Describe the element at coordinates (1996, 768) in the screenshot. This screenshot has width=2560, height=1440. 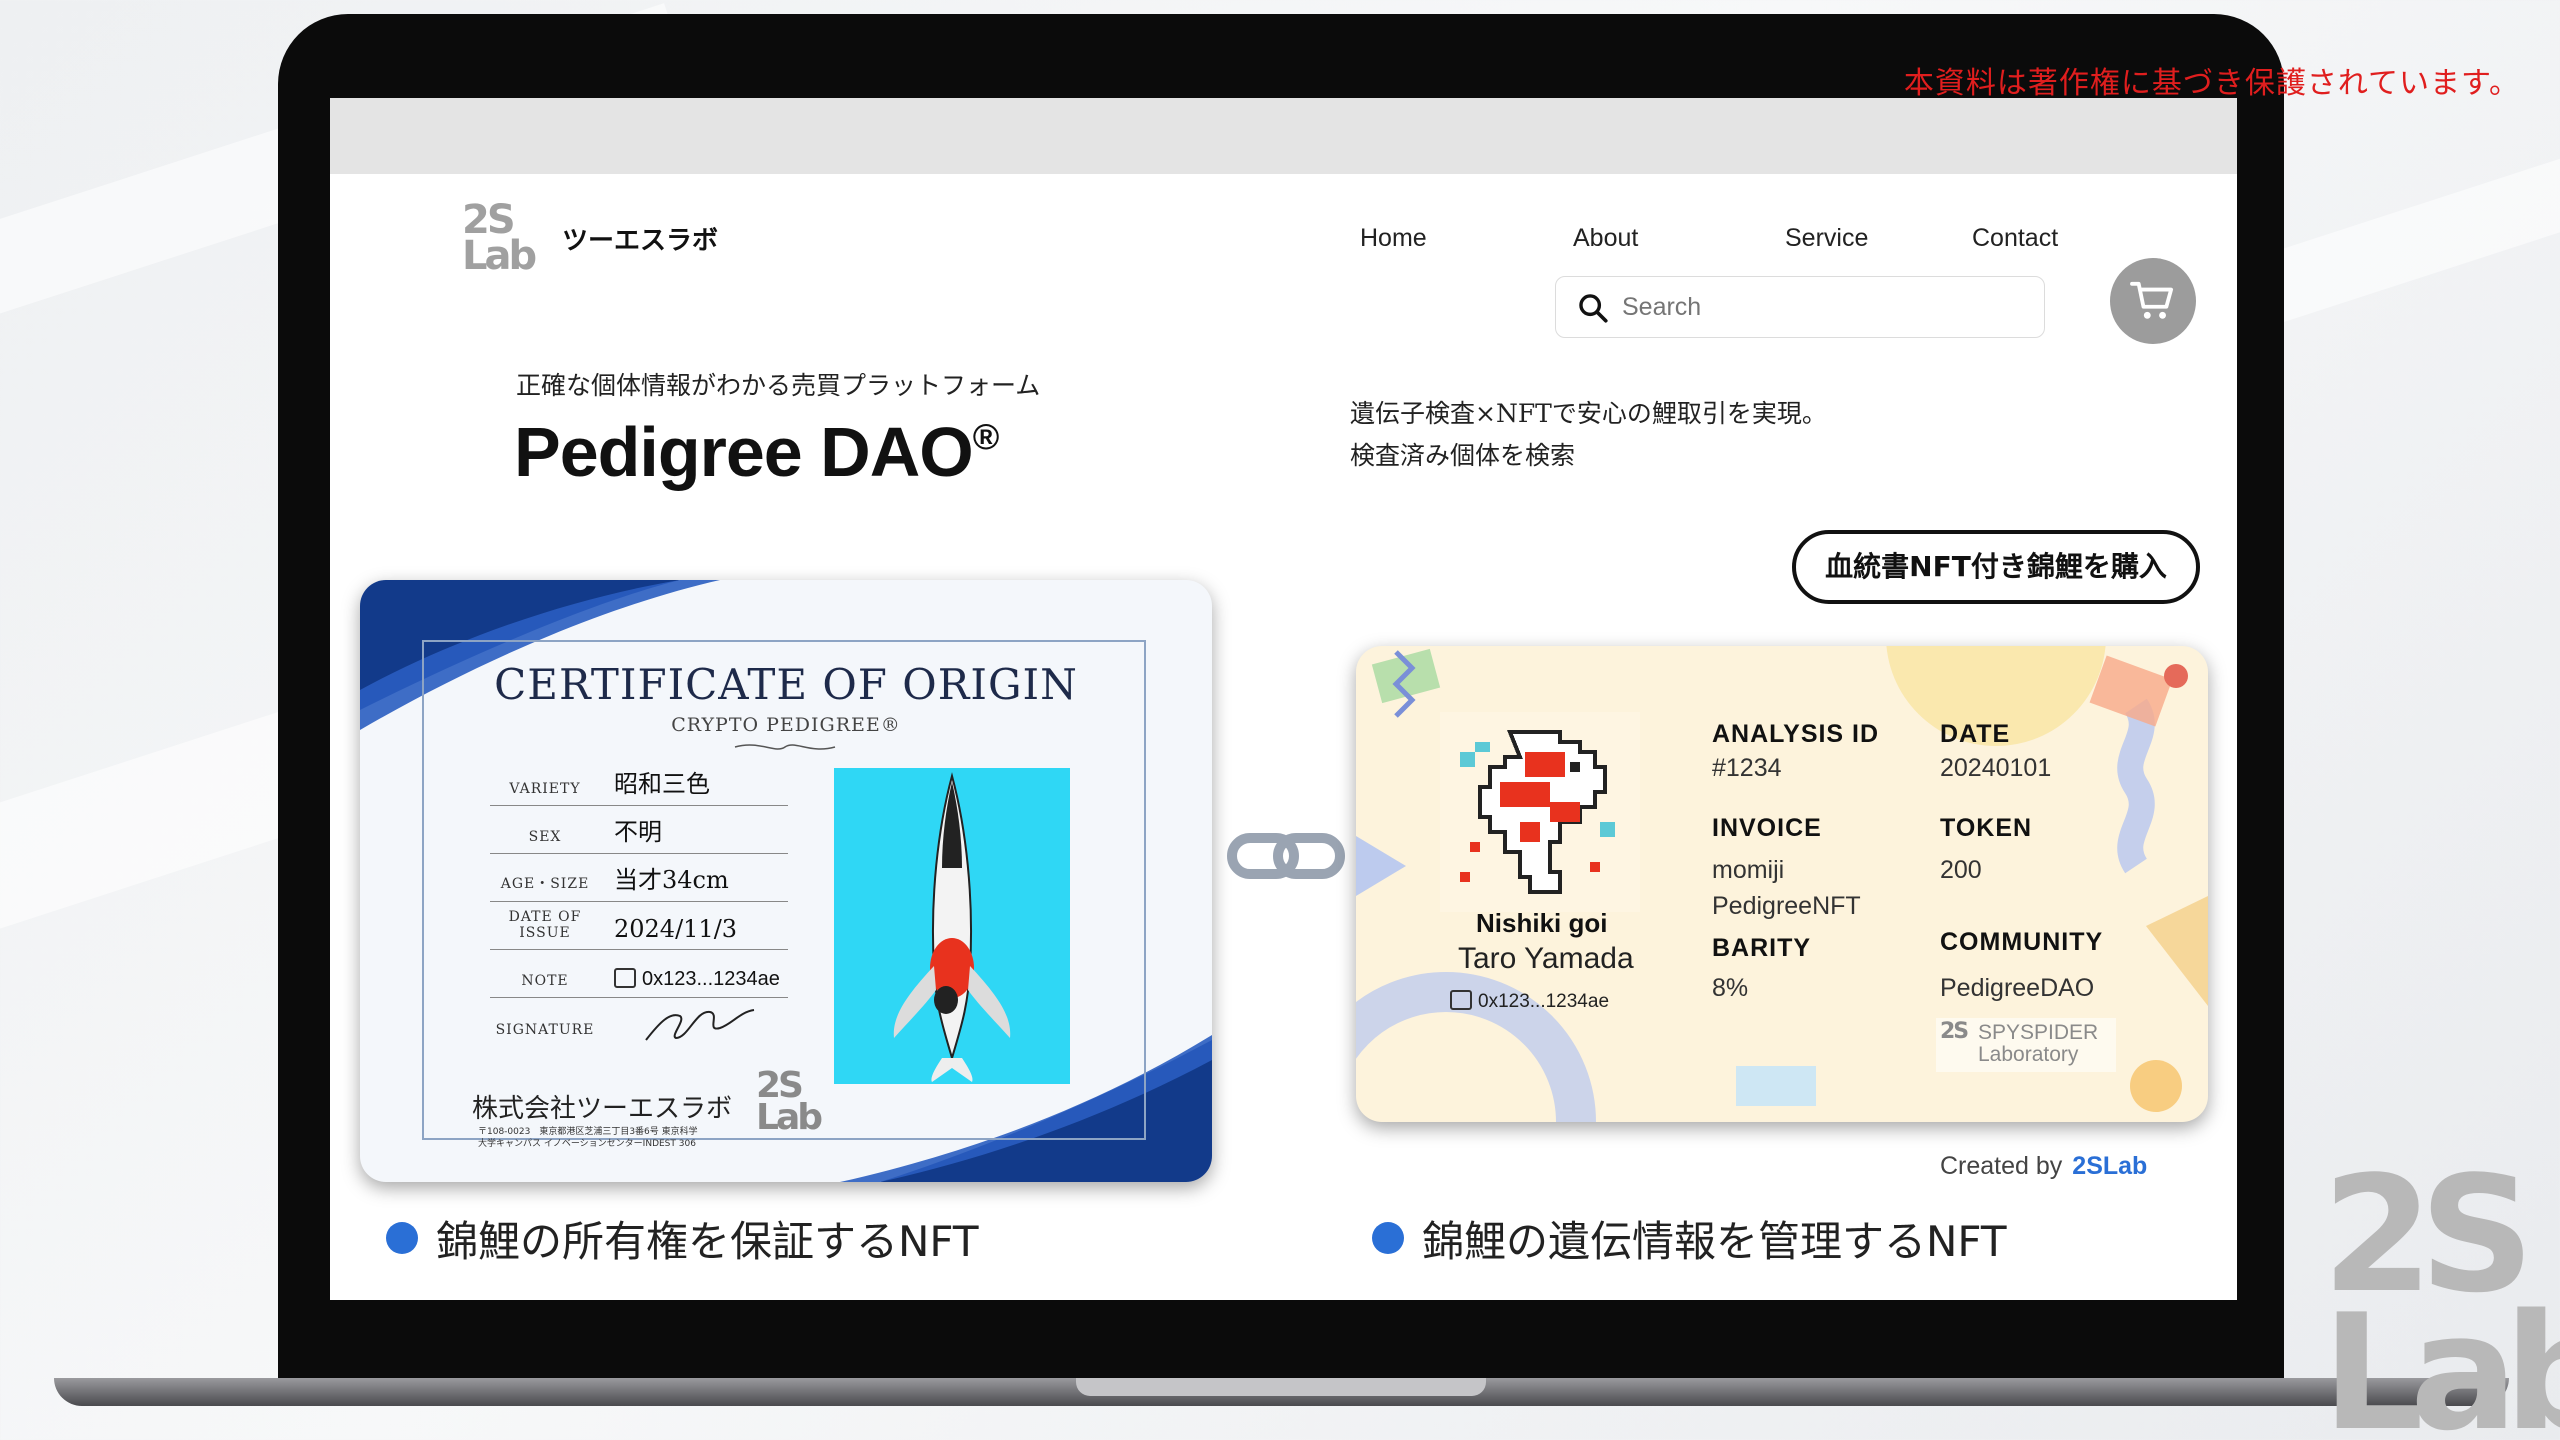
I see `date-value: 20240101` at that location.